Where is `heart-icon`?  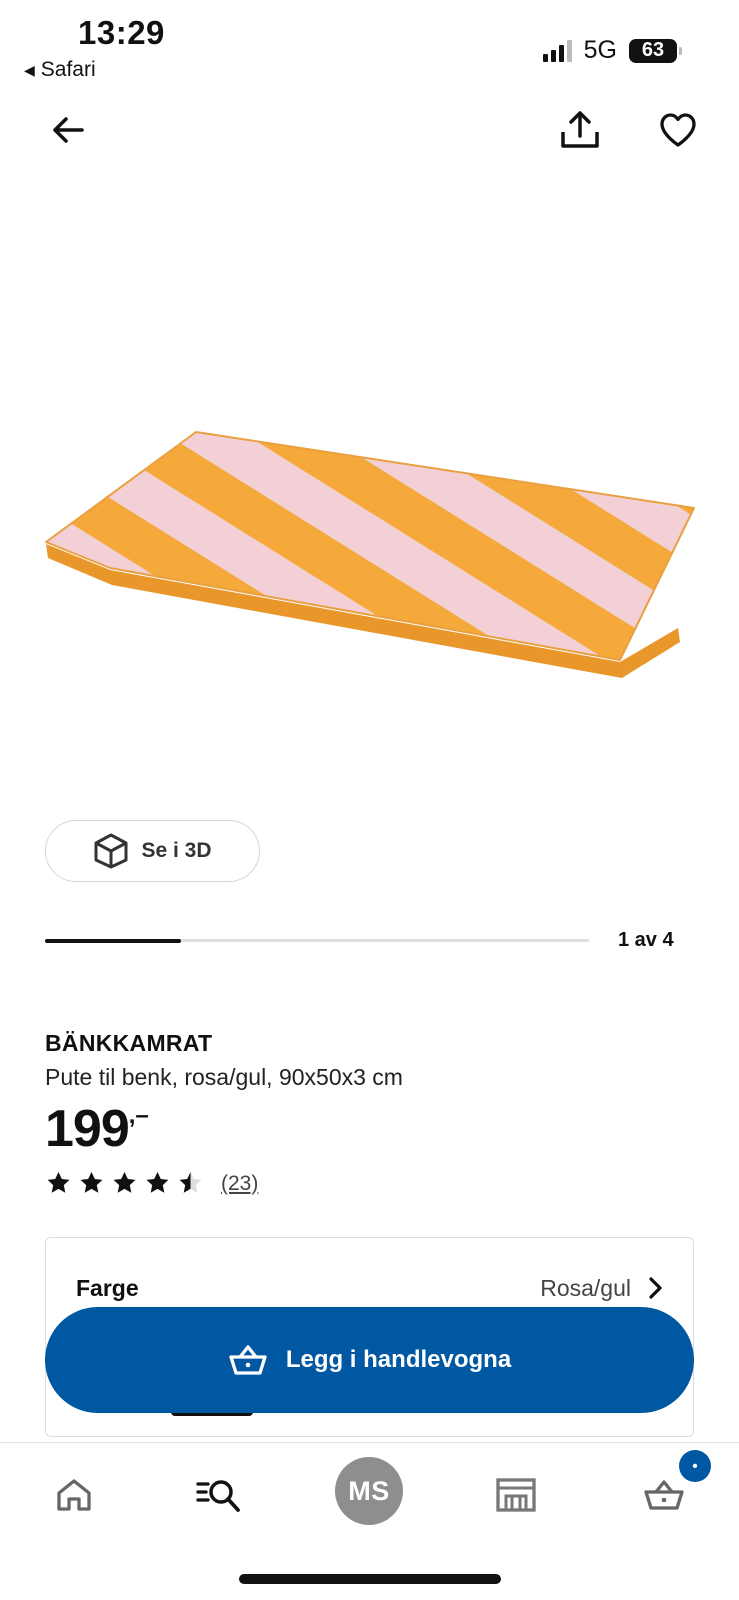 heart-icon is located at coordinates (678, 130).